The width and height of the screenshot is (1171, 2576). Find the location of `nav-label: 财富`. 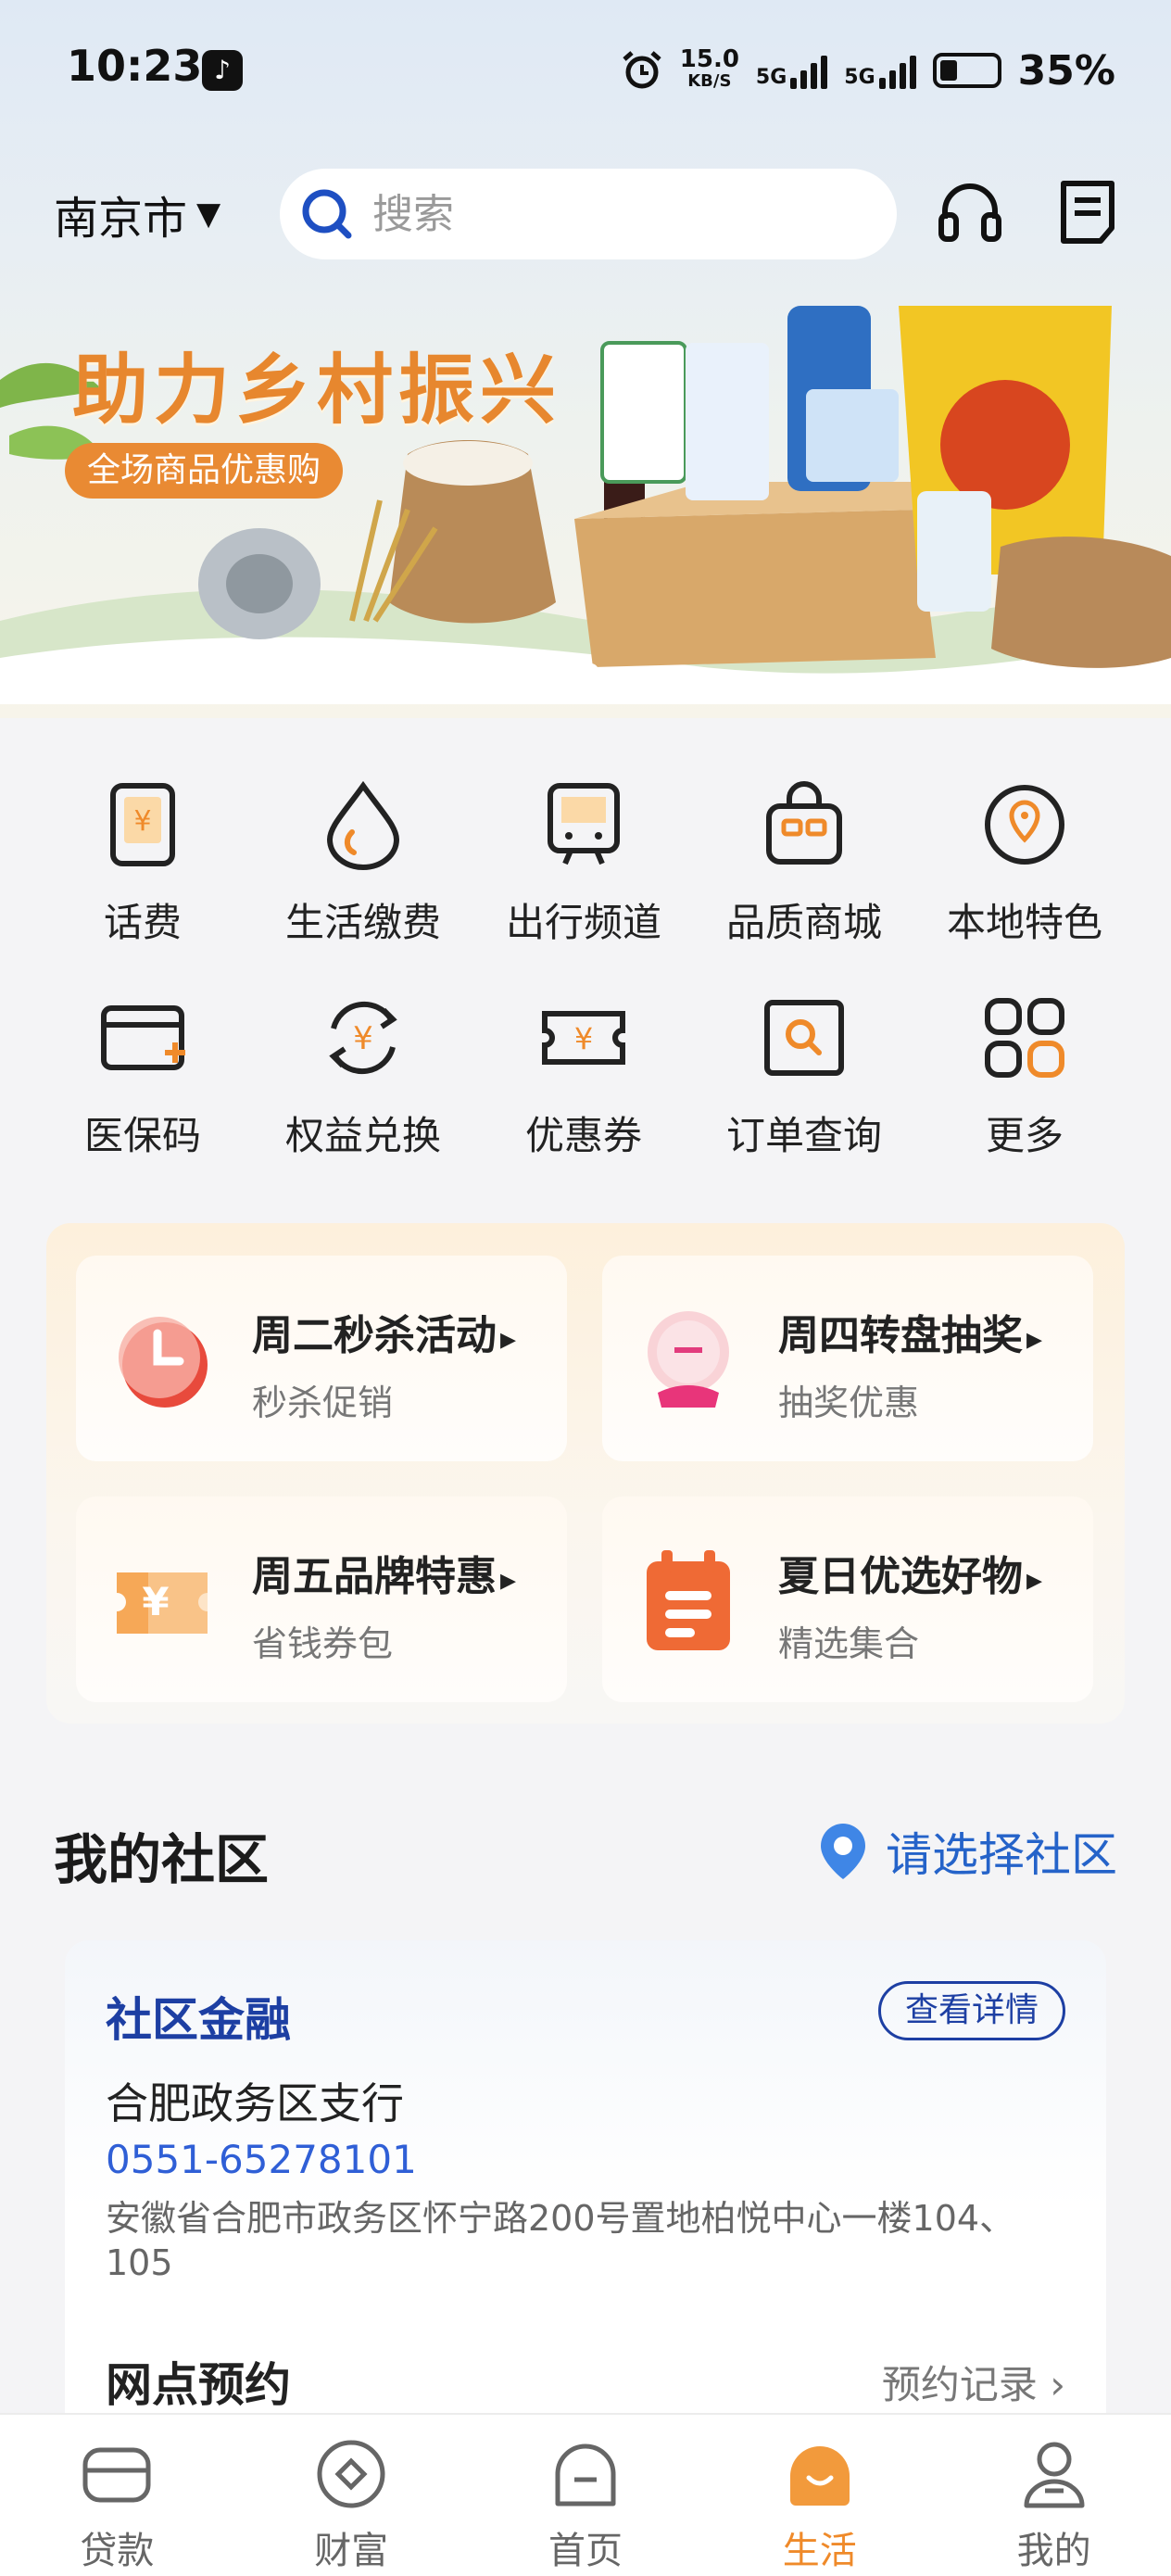

nav-label: 财富 is located at coordinates (352, 2551).